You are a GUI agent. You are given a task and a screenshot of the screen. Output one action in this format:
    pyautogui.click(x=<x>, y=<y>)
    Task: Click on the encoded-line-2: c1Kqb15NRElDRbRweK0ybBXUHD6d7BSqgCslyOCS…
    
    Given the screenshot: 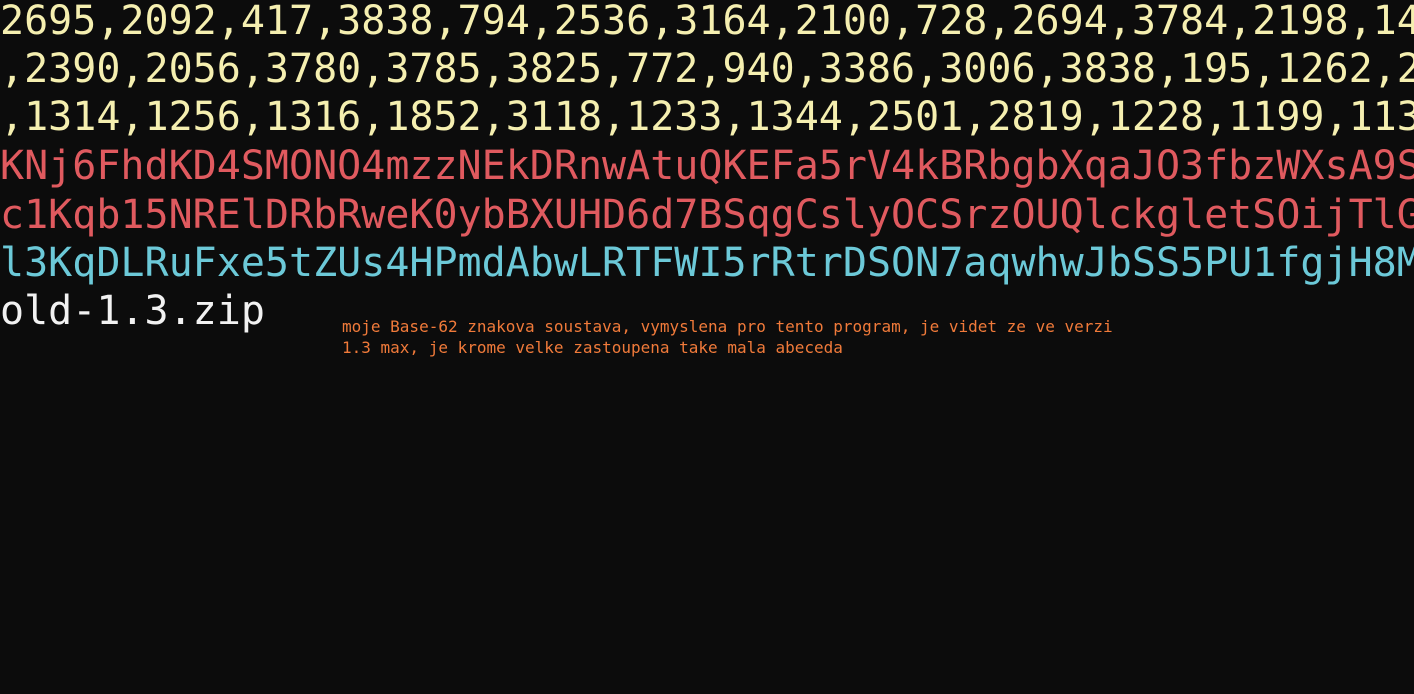 What is the action you would take?
    pyautogui.click(x=707, y=215)
    